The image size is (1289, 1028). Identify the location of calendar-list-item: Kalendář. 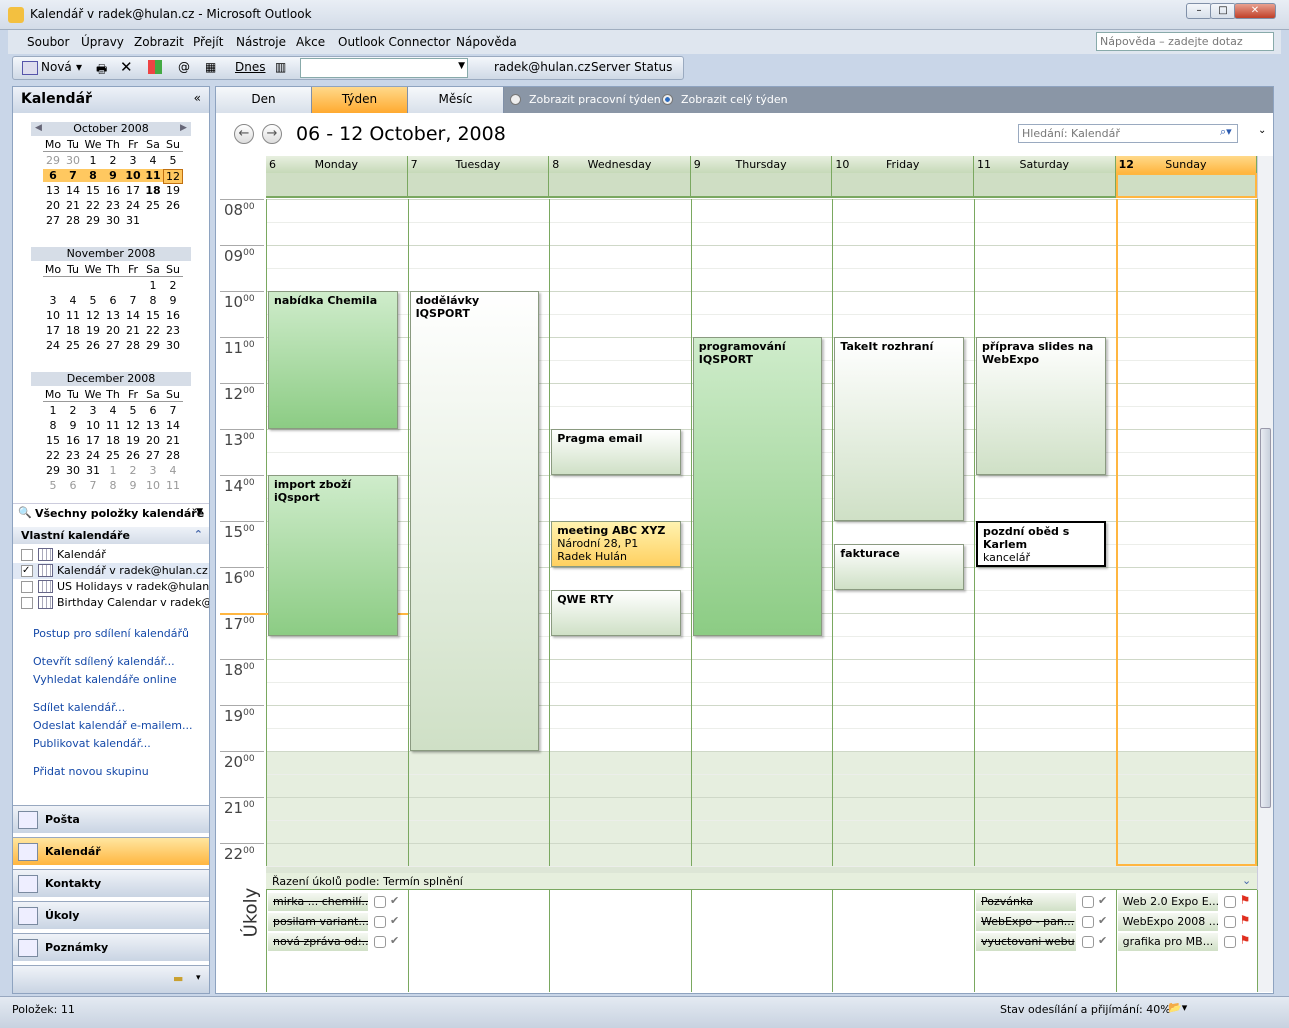
(111, 555).